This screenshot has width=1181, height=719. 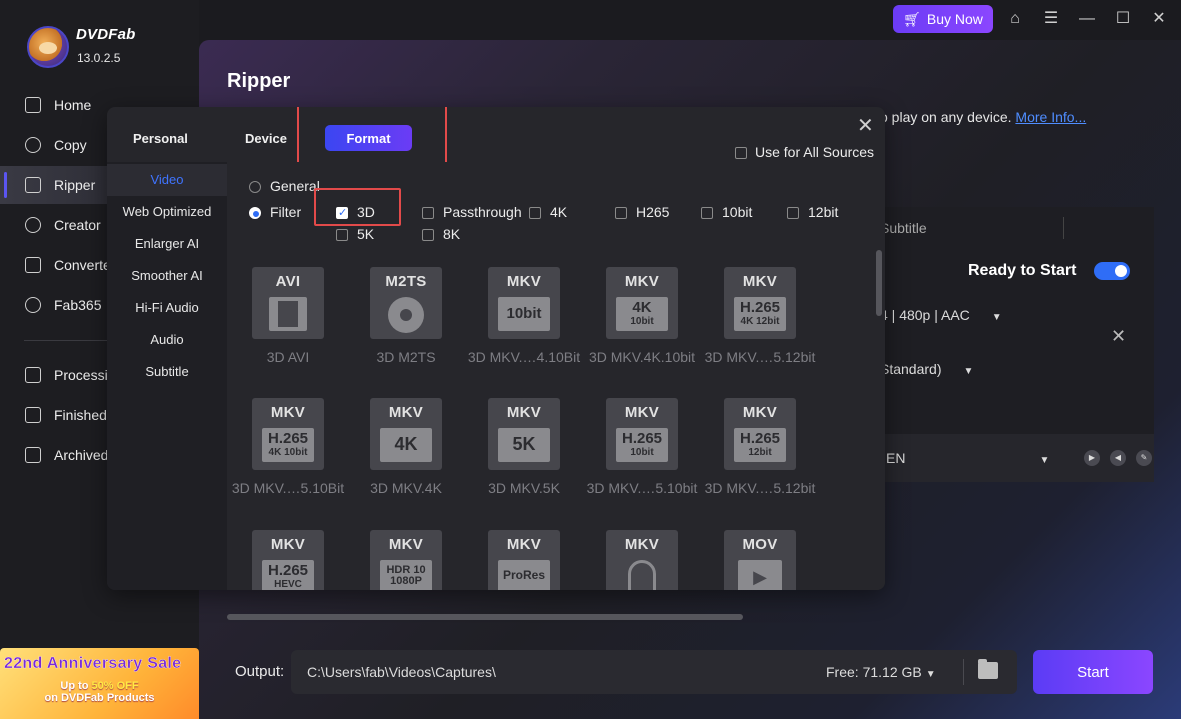 What do you see at coordinates (355, 234) in the screenshot?
I see `filter-5k-checkbox: 5K` at bounding box center [355, 234].